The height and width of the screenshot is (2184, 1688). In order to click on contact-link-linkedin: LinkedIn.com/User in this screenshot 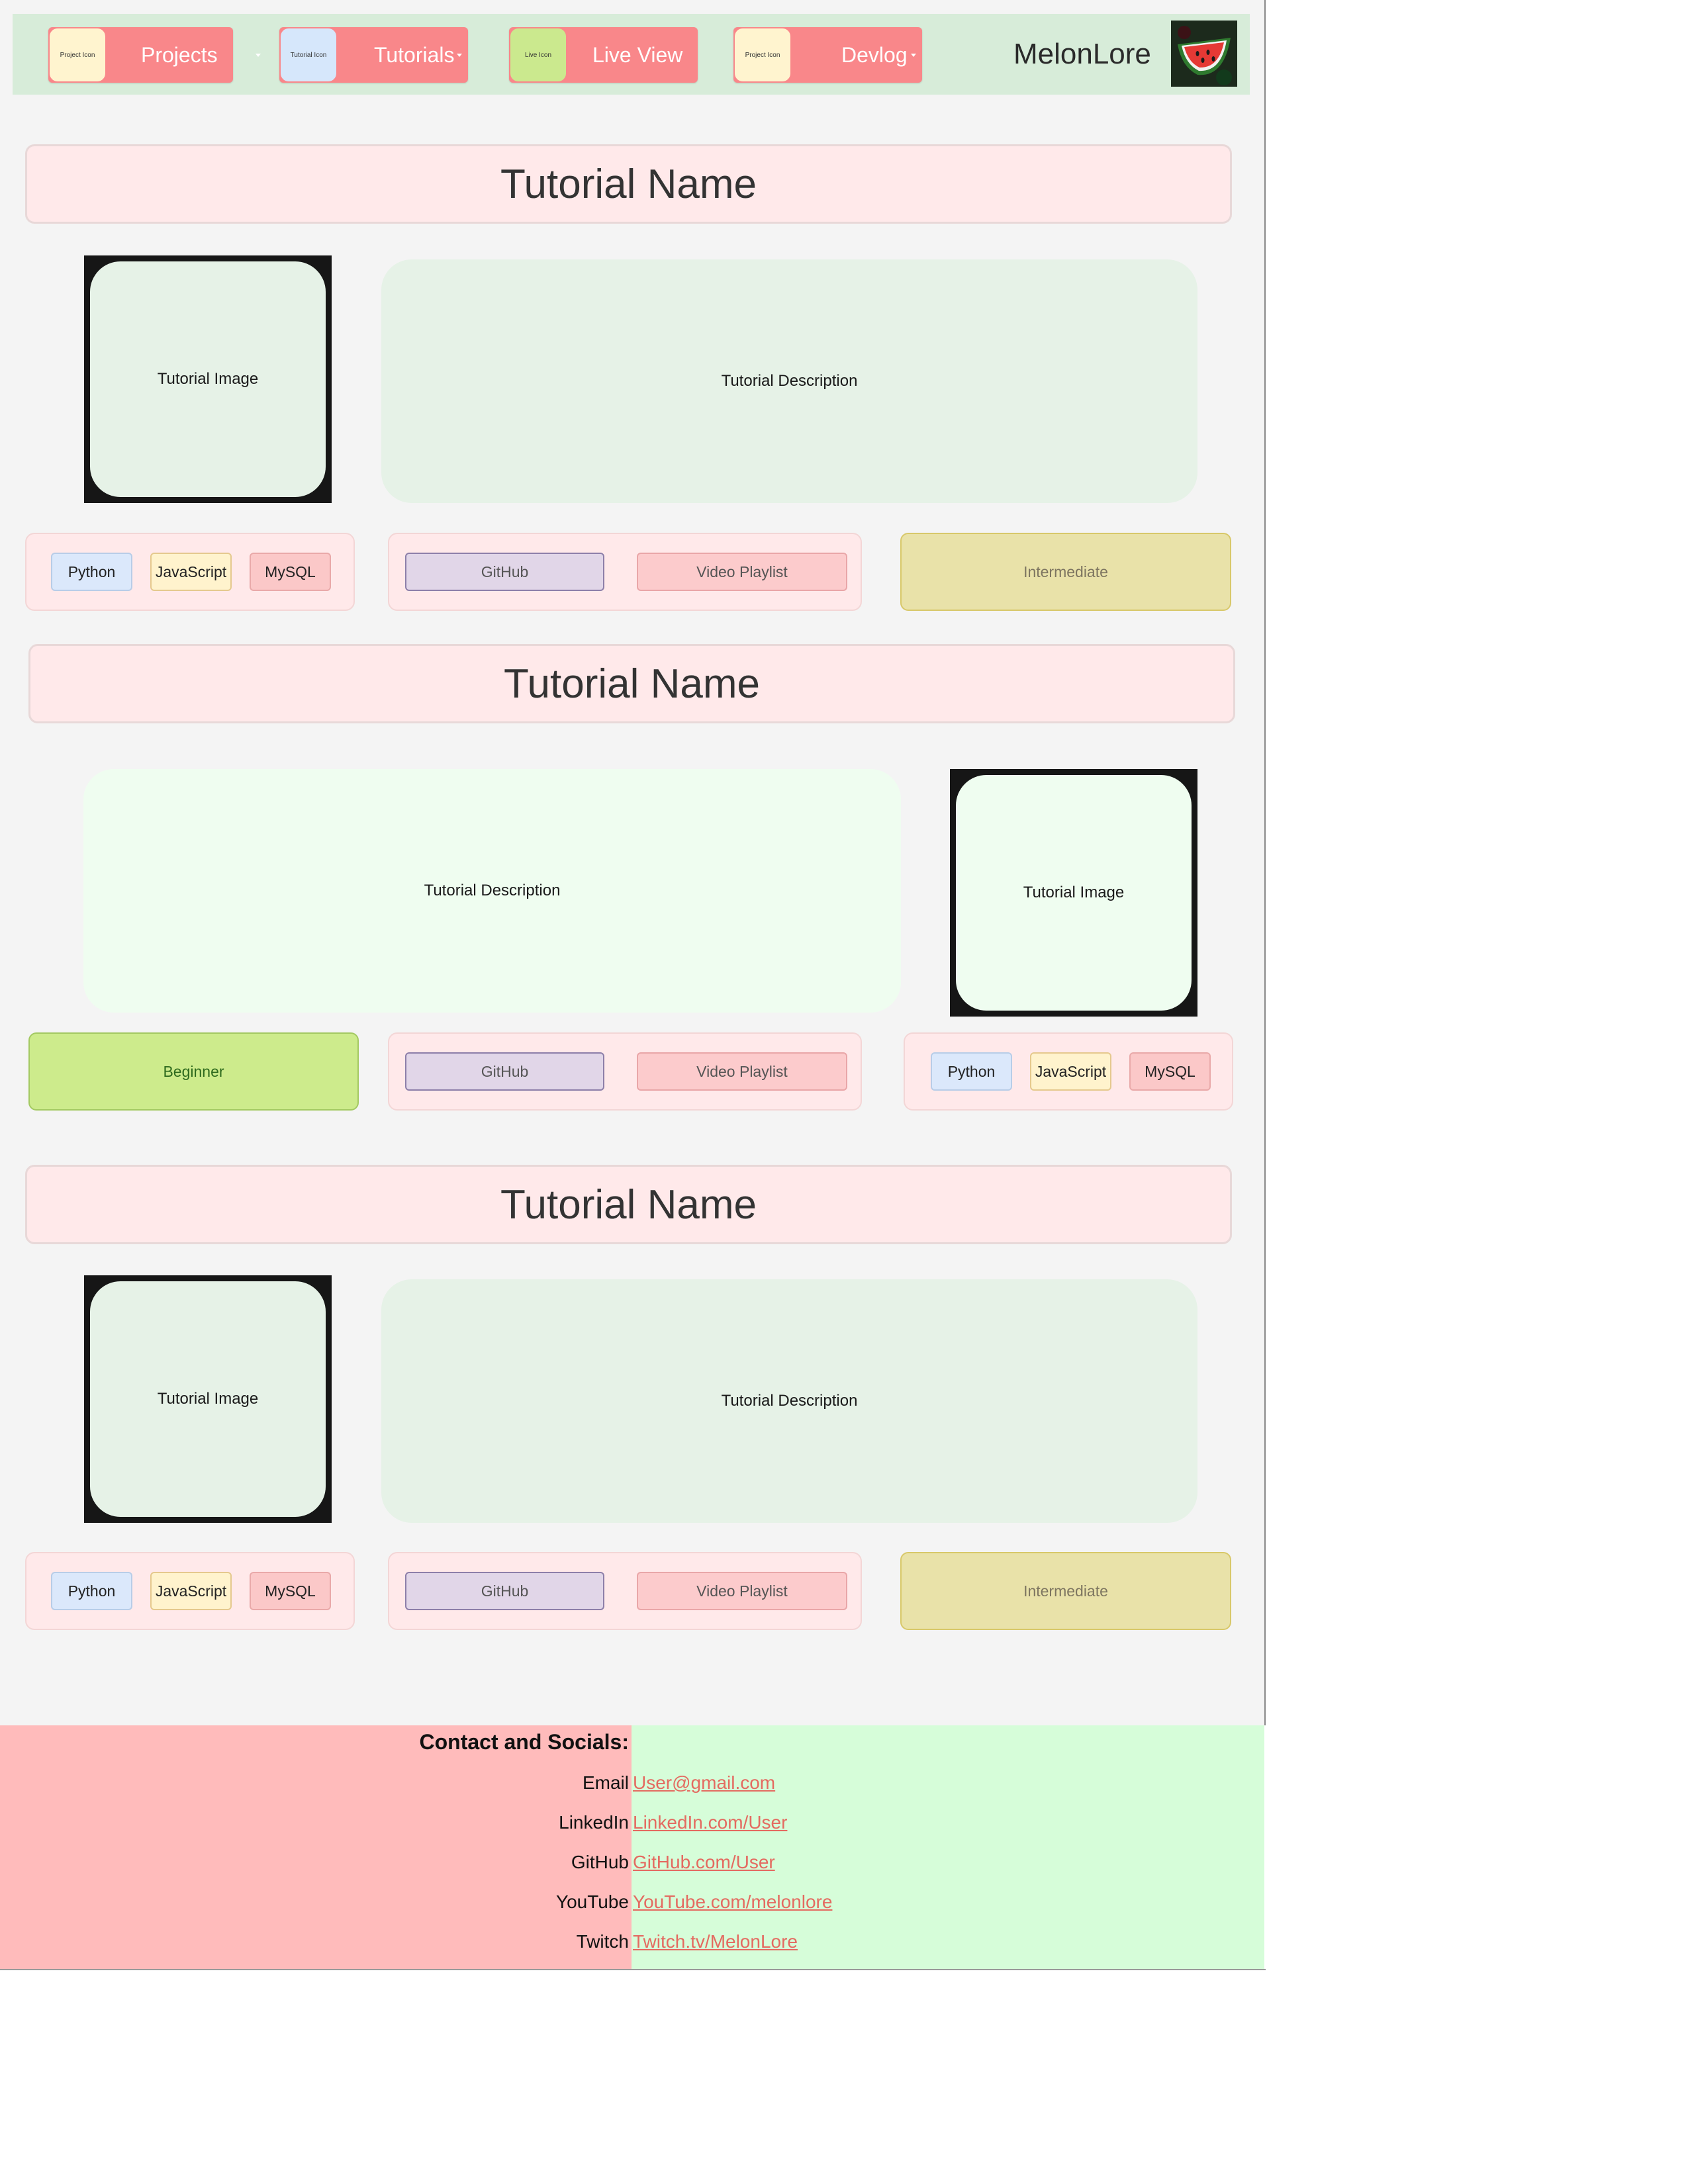, I will do `click(710, 1823)`.